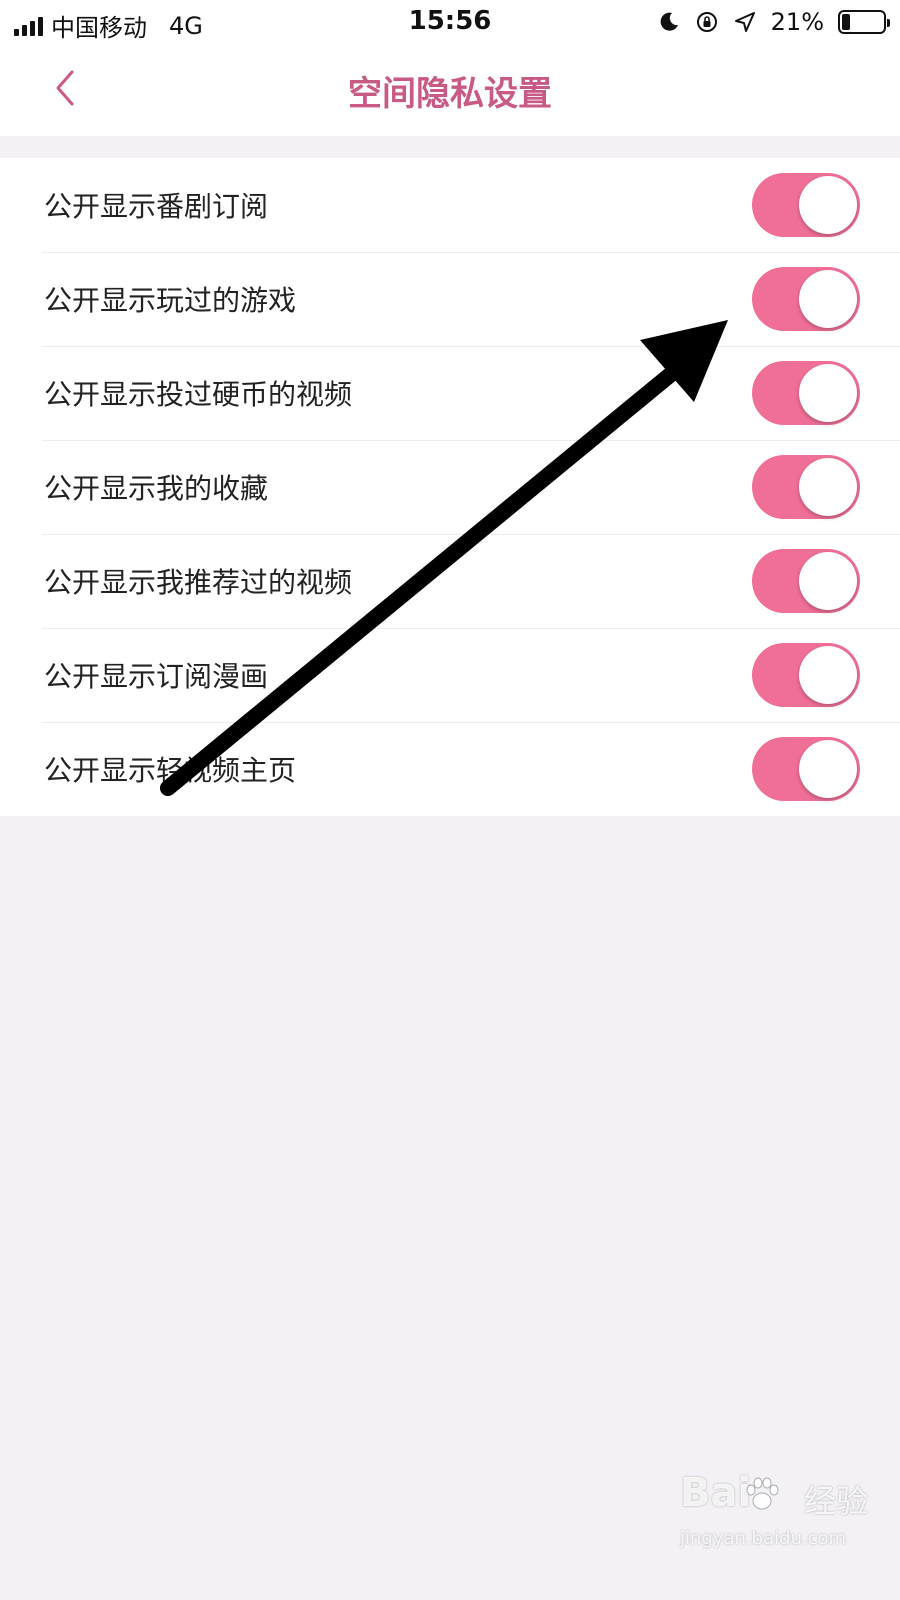 This screenshot has height=1600, width=900. I want to click on setting-label: 公开显示投过硬币的视频, so click(198, 394).